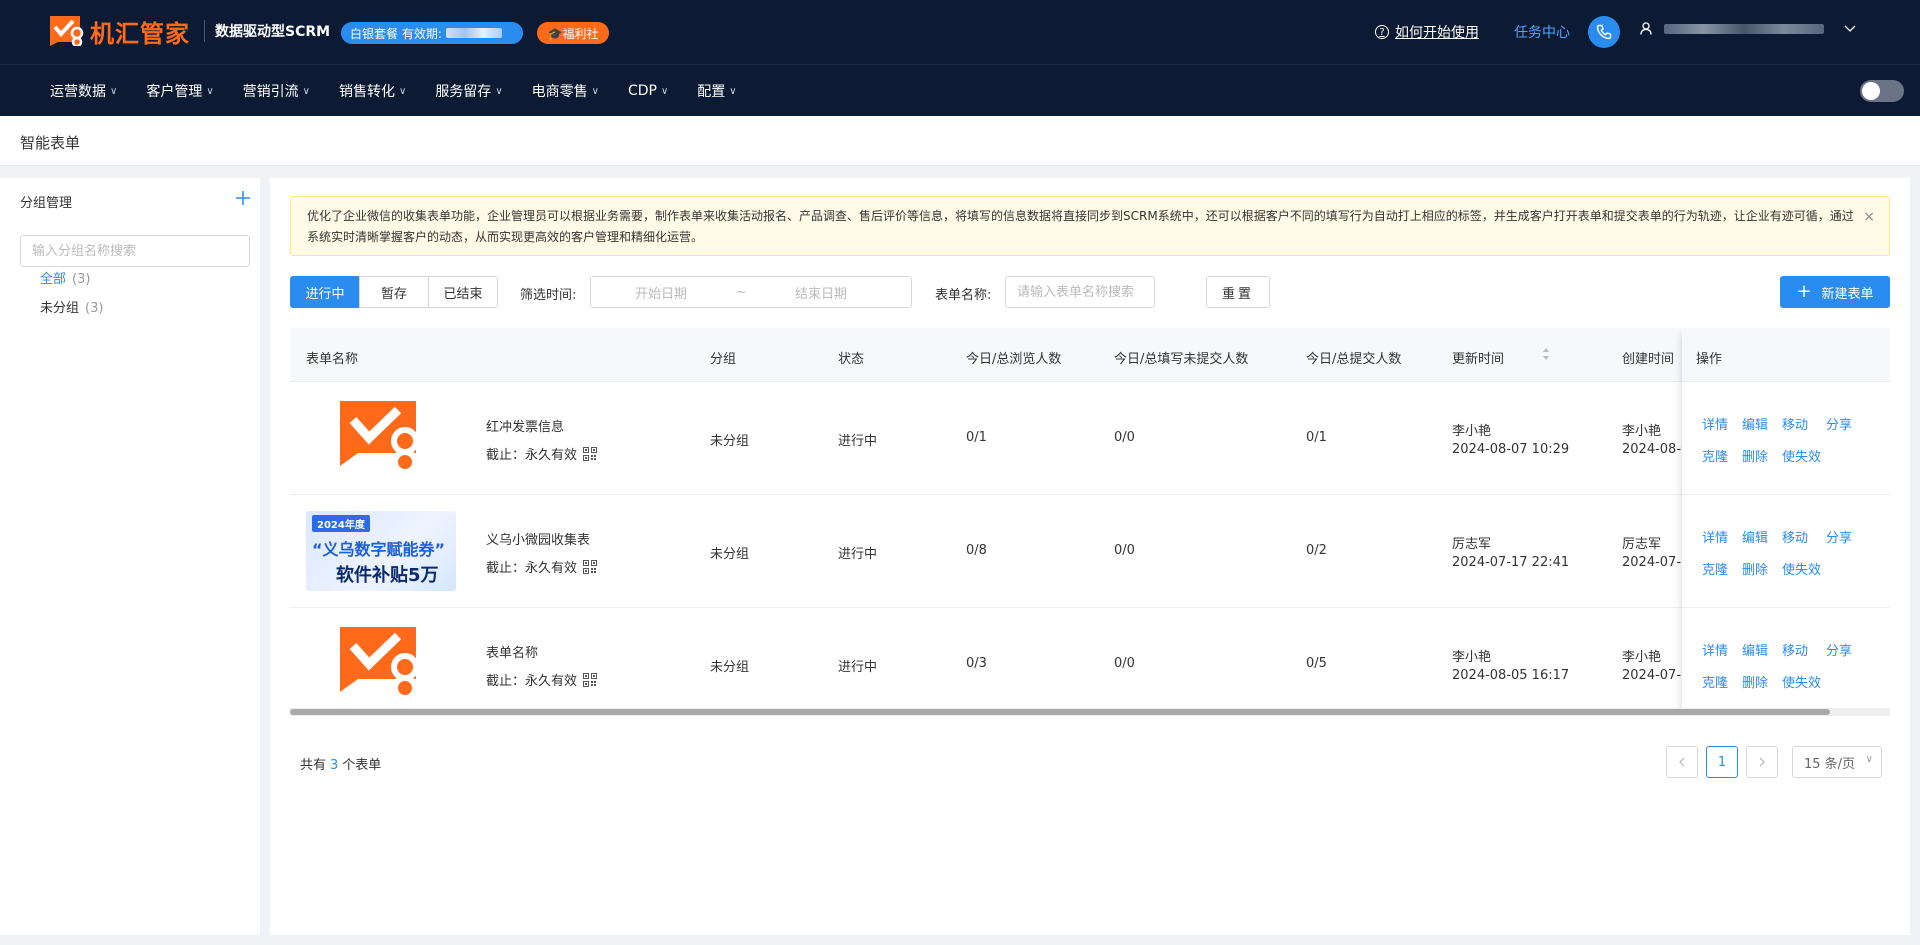 The height and width of the screenshot is (945, 1920). Describe the element at coordinates (1472, 544) in the screenshot. I see `updated-by: 厉志军` at that location.